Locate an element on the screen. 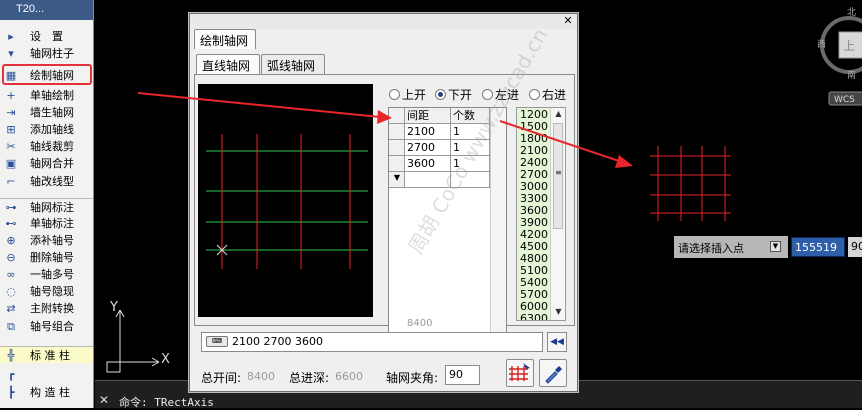 The height and width of the screenshot is (410, 862). multi-number-icon: ∞ is located at coordinates (11, 274).